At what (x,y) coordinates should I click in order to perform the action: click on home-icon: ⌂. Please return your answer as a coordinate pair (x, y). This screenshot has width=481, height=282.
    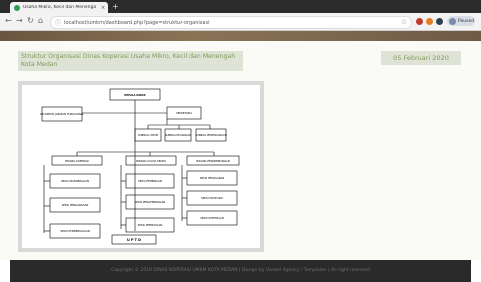
    Looking at the image, I should click on (40, 21).